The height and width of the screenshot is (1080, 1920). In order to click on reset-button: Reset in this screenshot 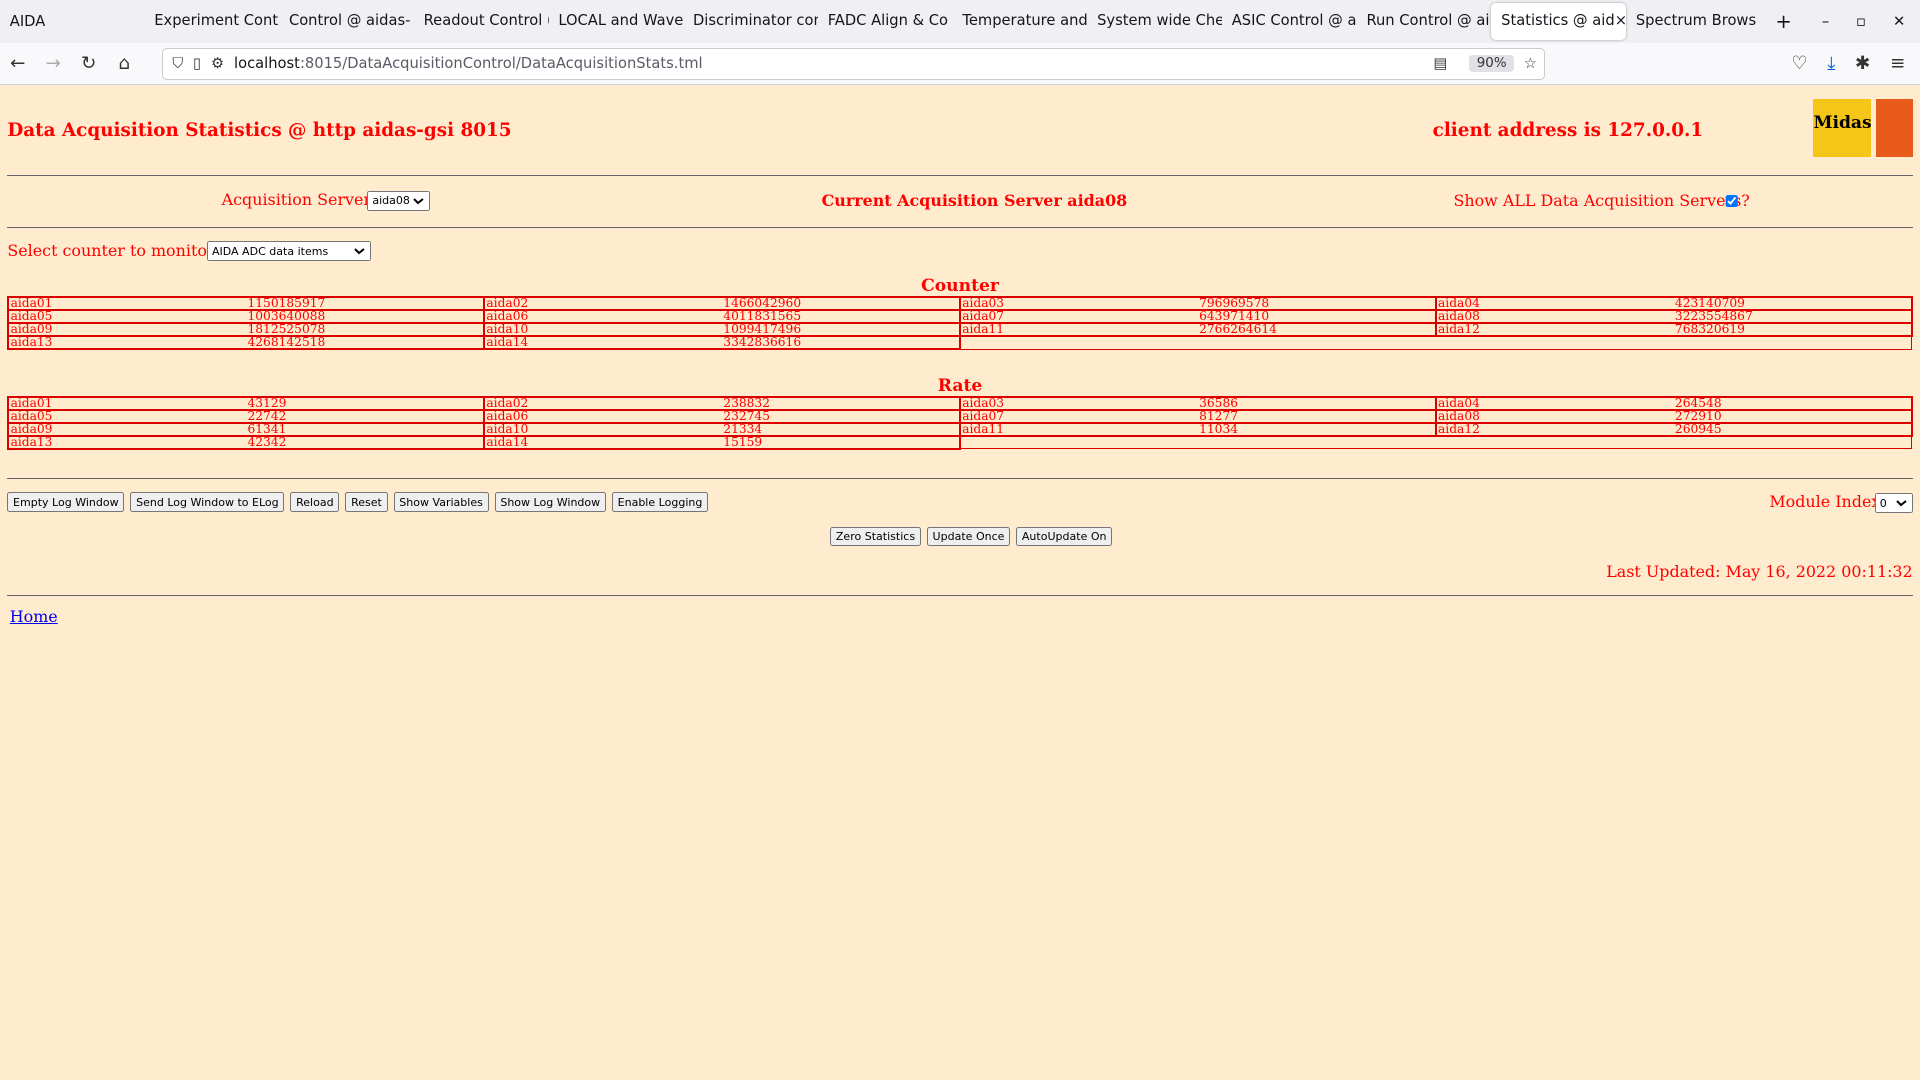, I will do `click(366, 502)`.